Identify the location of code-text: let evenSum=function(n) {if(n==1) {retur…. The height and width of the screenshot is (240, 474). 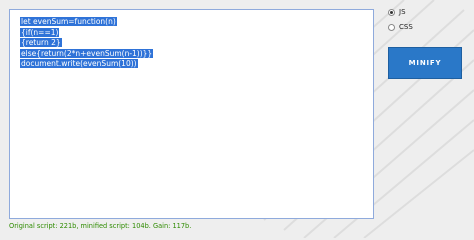
(87, 43).